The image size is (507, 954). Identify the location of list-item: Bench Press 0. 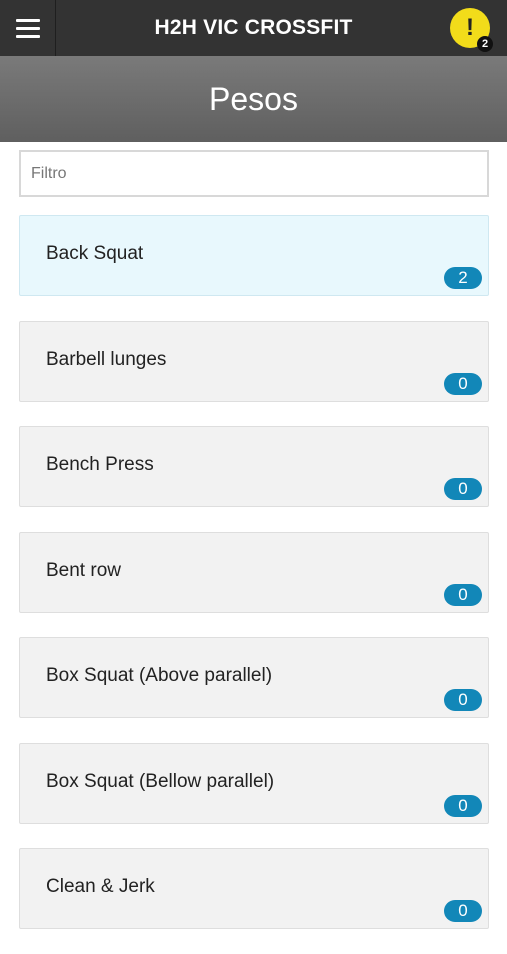
(254, 466).